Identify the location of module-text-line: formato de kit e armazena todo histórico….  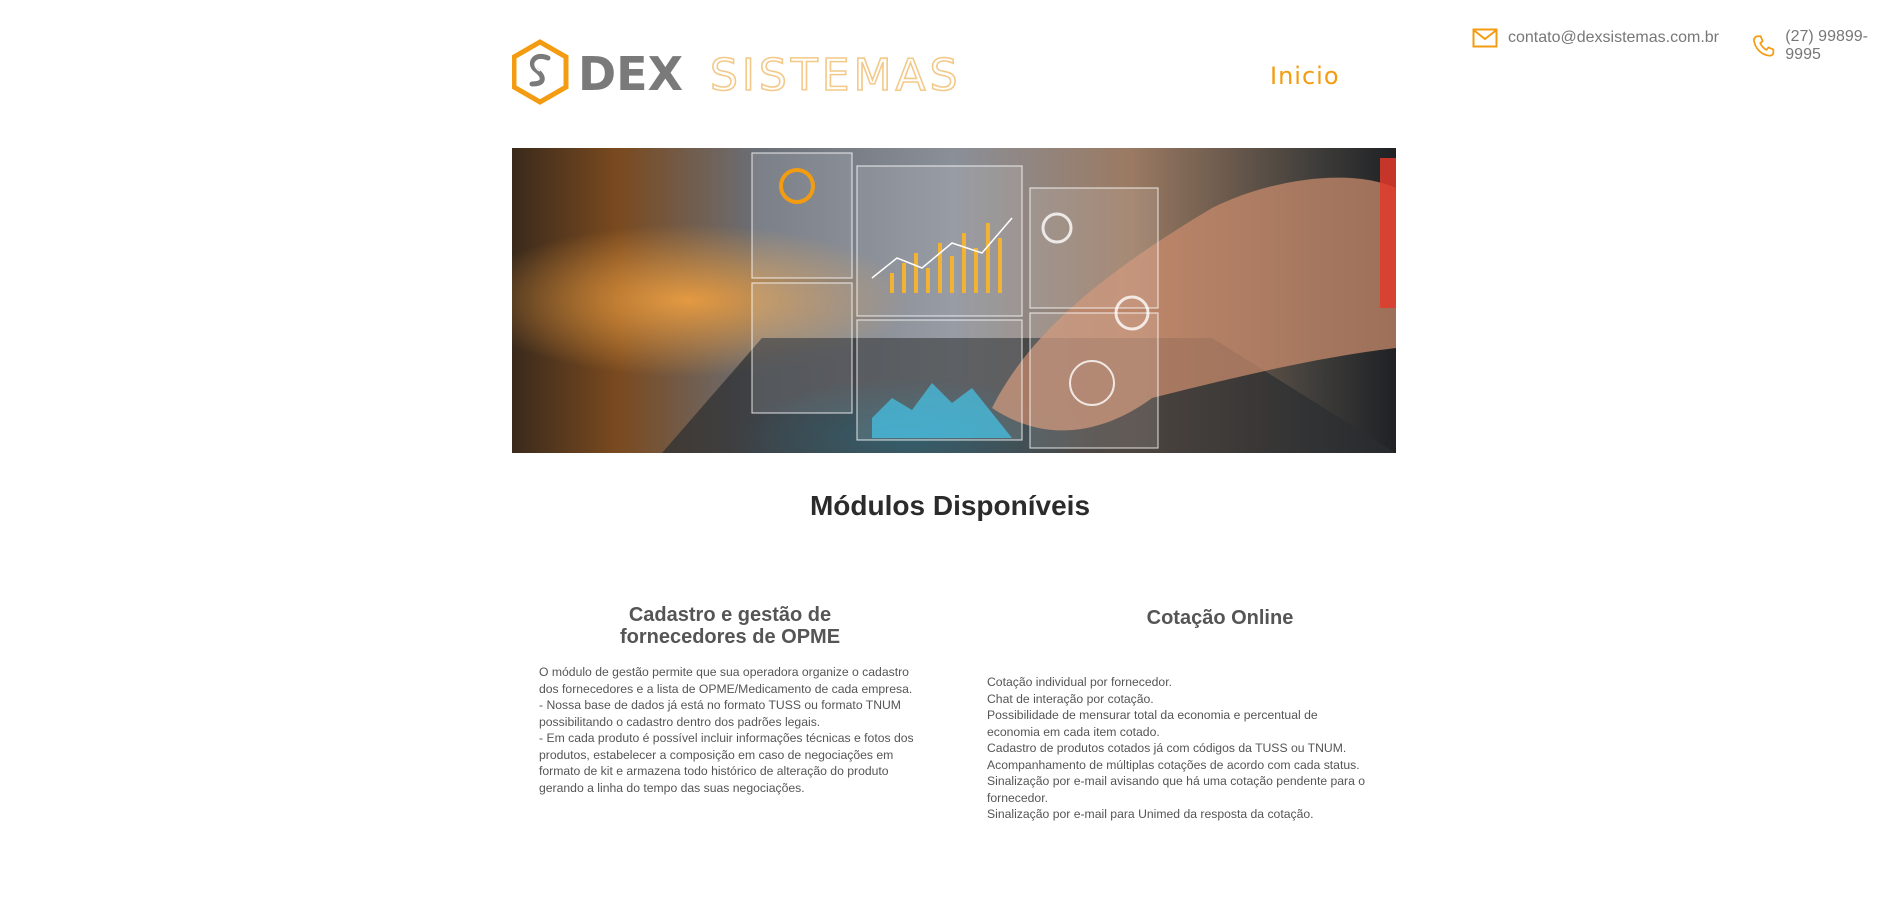
(714, 771).